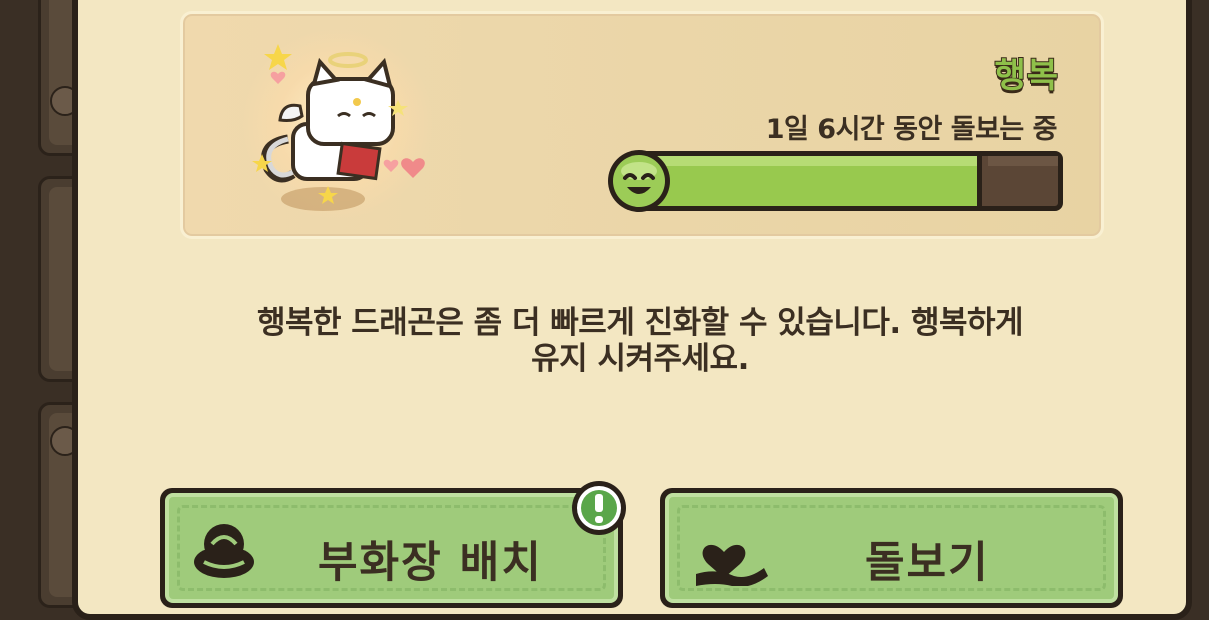 Image resolution: width=1209 pixels, height=620 pixels. What do you see at coordinates (927, 563) in the screenshot?
I see `care-label: 돌보기` at bounding box center [927, 563].